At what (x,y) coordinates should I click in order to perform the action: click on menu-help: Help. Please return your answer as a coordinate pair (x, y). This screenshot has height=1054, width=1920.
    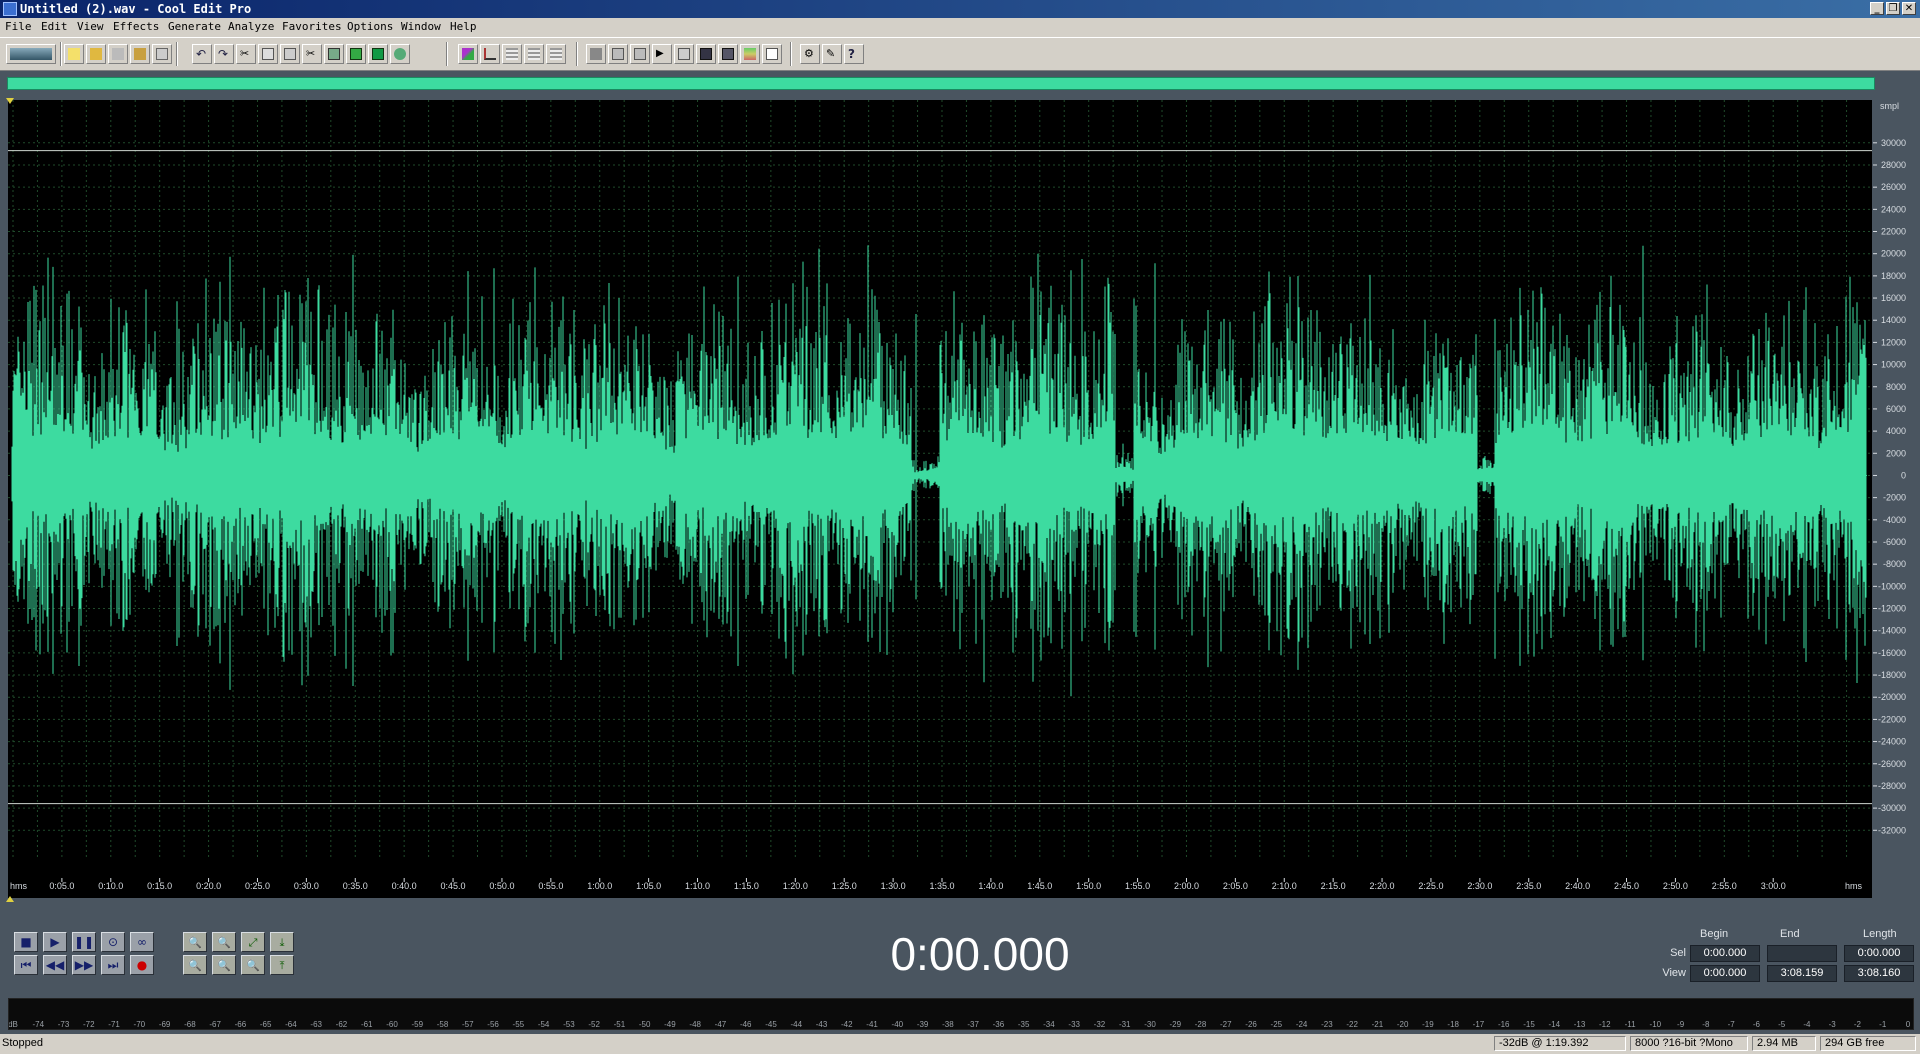
    Looking at the image, I should click on (463, 27).